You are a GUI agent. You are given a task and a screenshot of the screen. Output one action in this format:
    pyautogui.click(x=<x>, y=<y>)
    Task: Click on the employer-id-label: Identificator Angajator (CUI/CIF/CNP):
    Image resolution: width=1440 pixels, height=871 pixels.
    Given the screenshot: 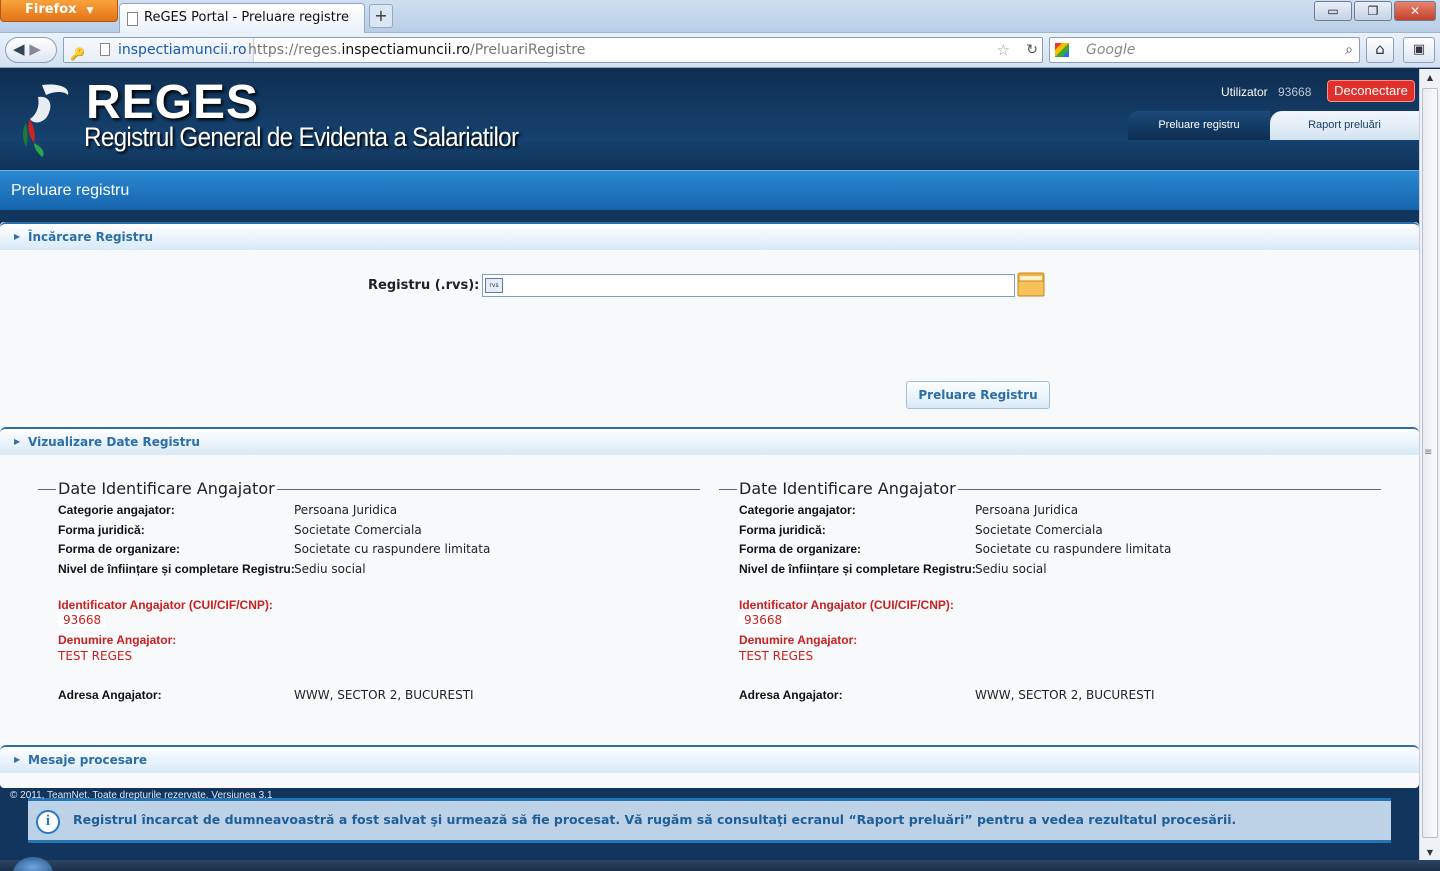 What is the action you would take?
    pyautogui.click(x=165, y=605)
    